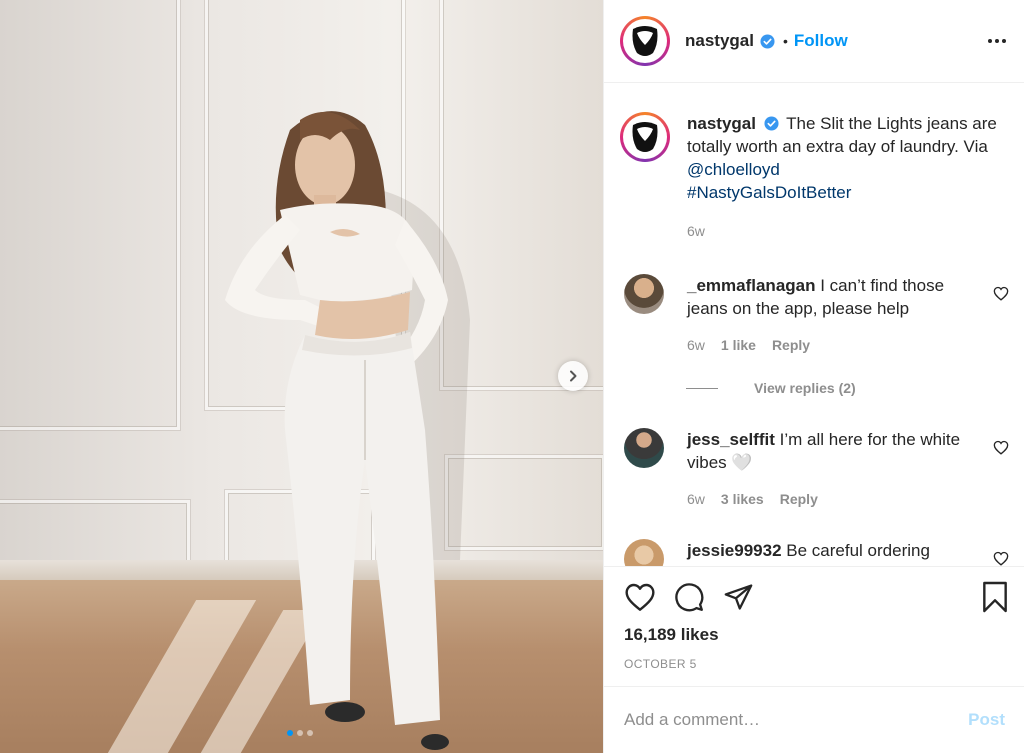  What do you see at coordinates (719, 41) in the screenshot?
I see `post-username: nastygal` at bounding box center [719, 41].